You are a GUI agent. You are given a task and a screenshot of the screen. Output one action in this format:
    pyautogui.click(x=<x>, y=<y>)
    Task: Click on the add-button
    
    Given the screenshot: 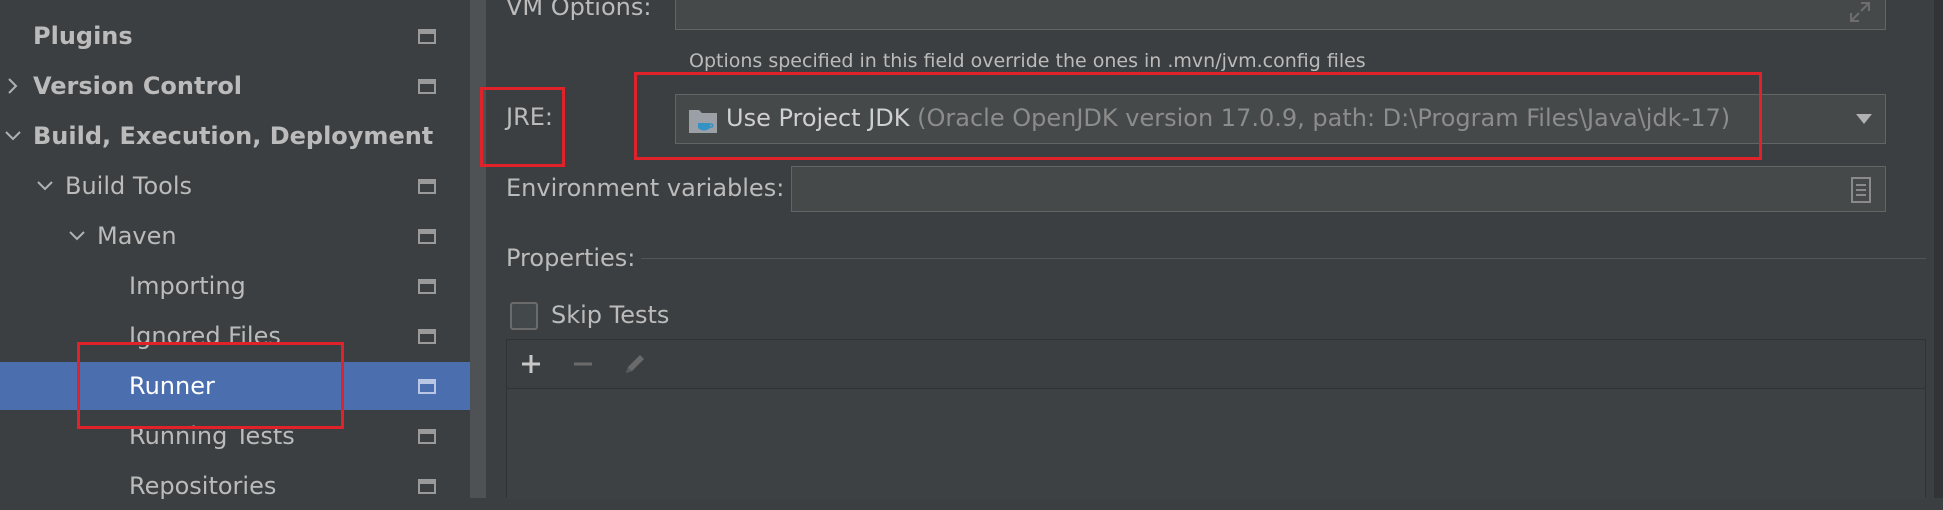 What is the action you would take?
    pyautogui.click(x=531, y=364)
    